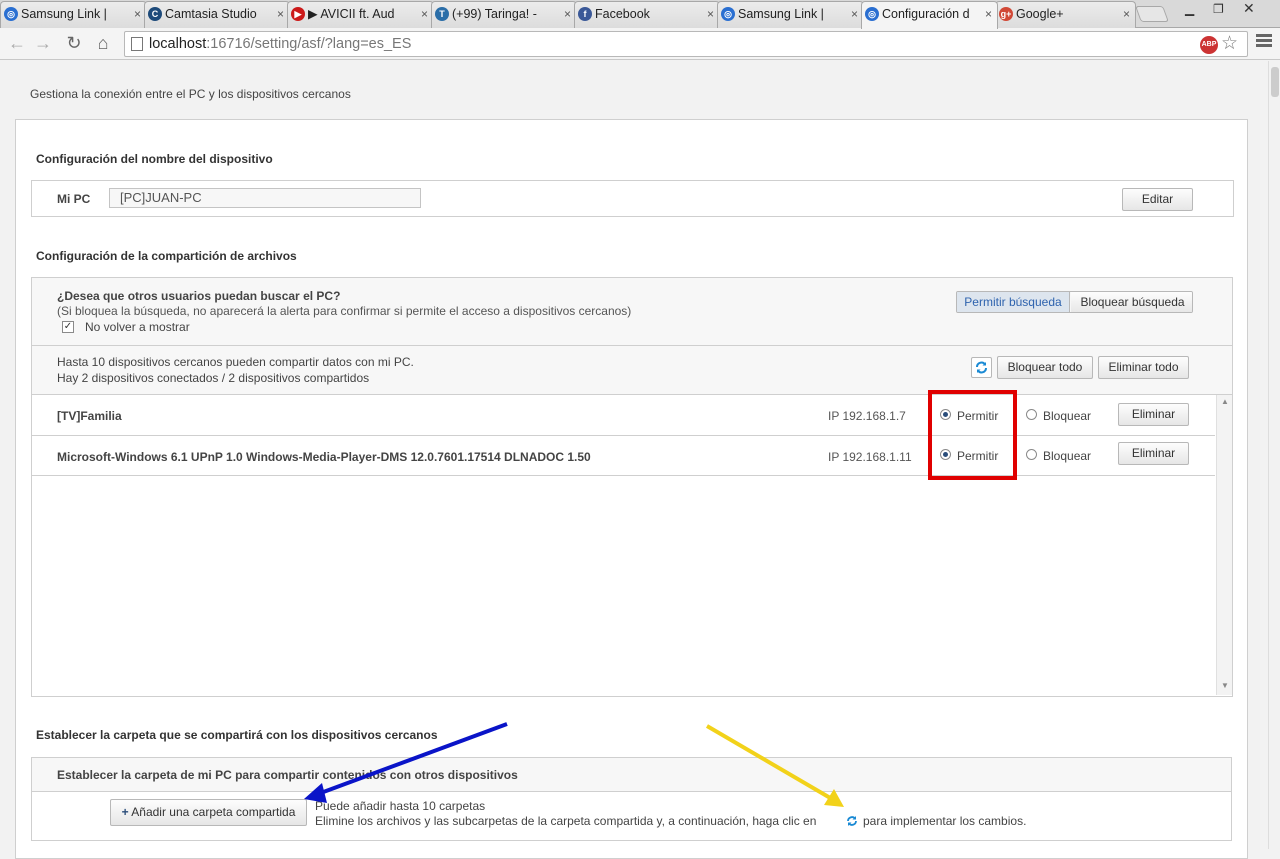 The width and height of the screenshot is (1280, 859). I want to click on browser-tab: T (+99) Taringa! - ×, so click(504, 14).